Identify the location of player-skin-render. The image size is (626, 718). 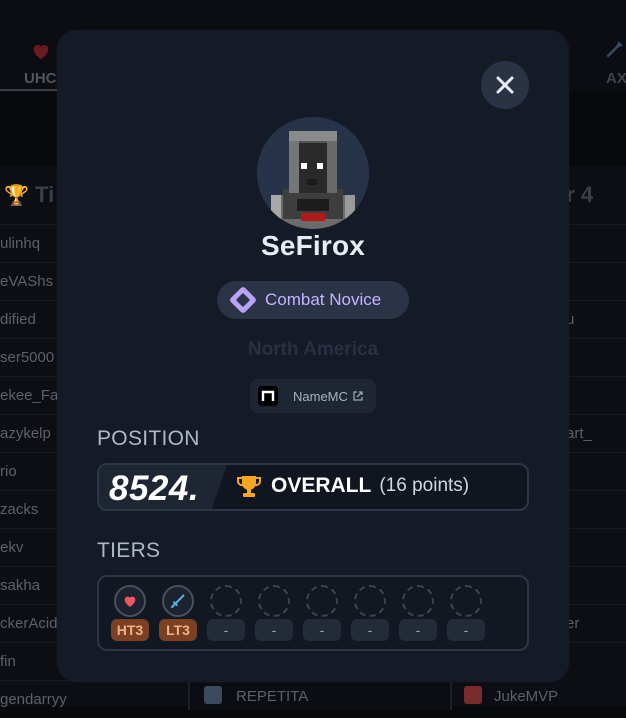
(313, 173).